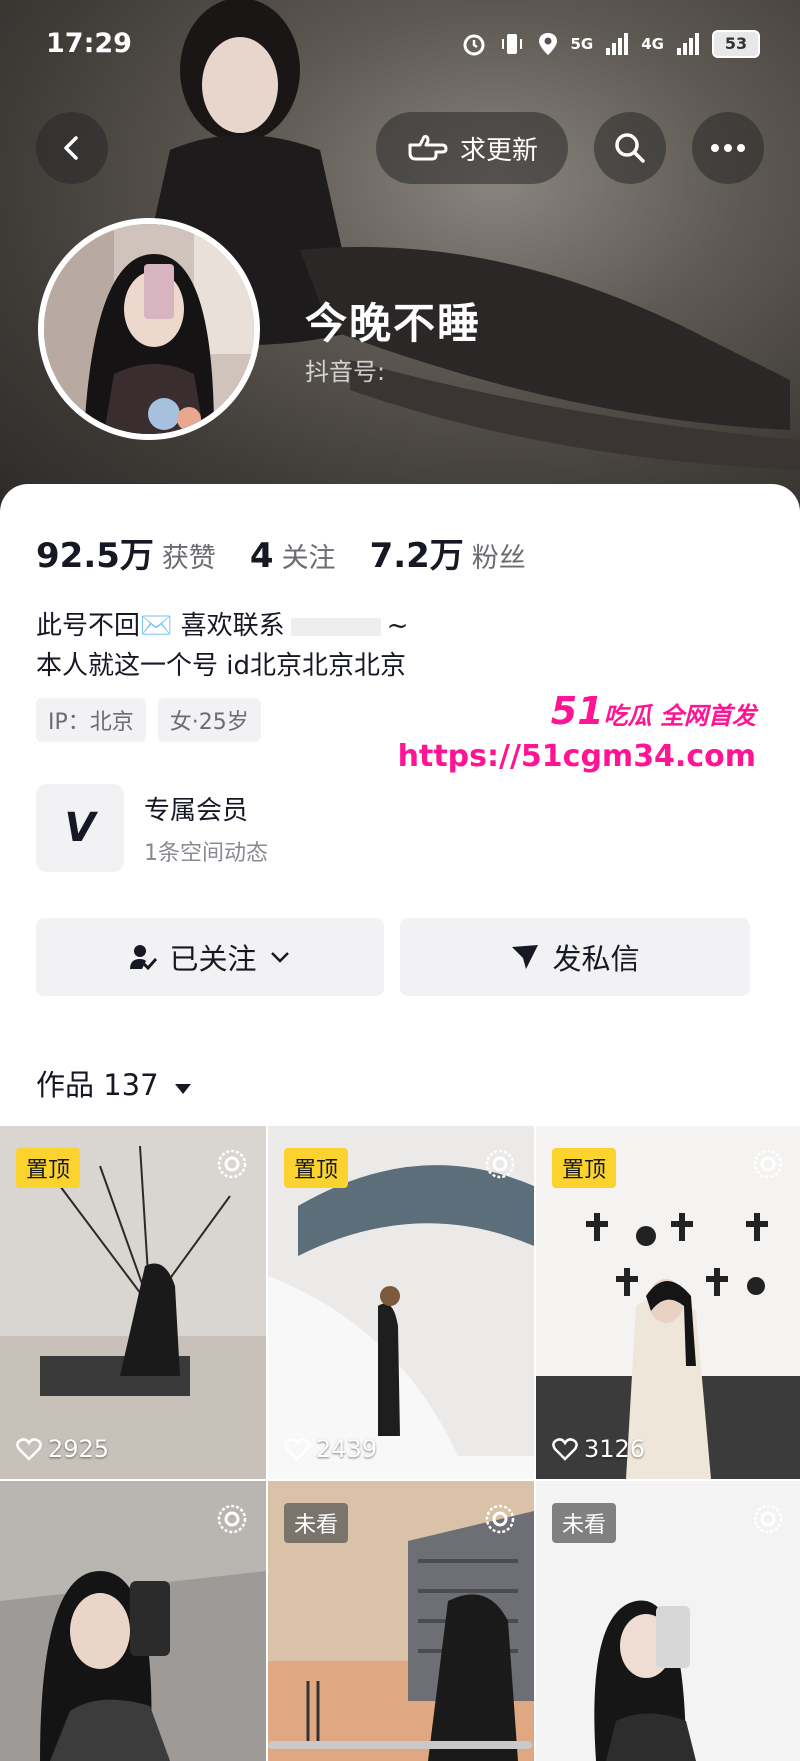 This screenshot has width=800, height=1761. What do you see at coordinates (736, 44) in the screenshot?
I see `battery-icon: 53` at bounding box center [736, 44].